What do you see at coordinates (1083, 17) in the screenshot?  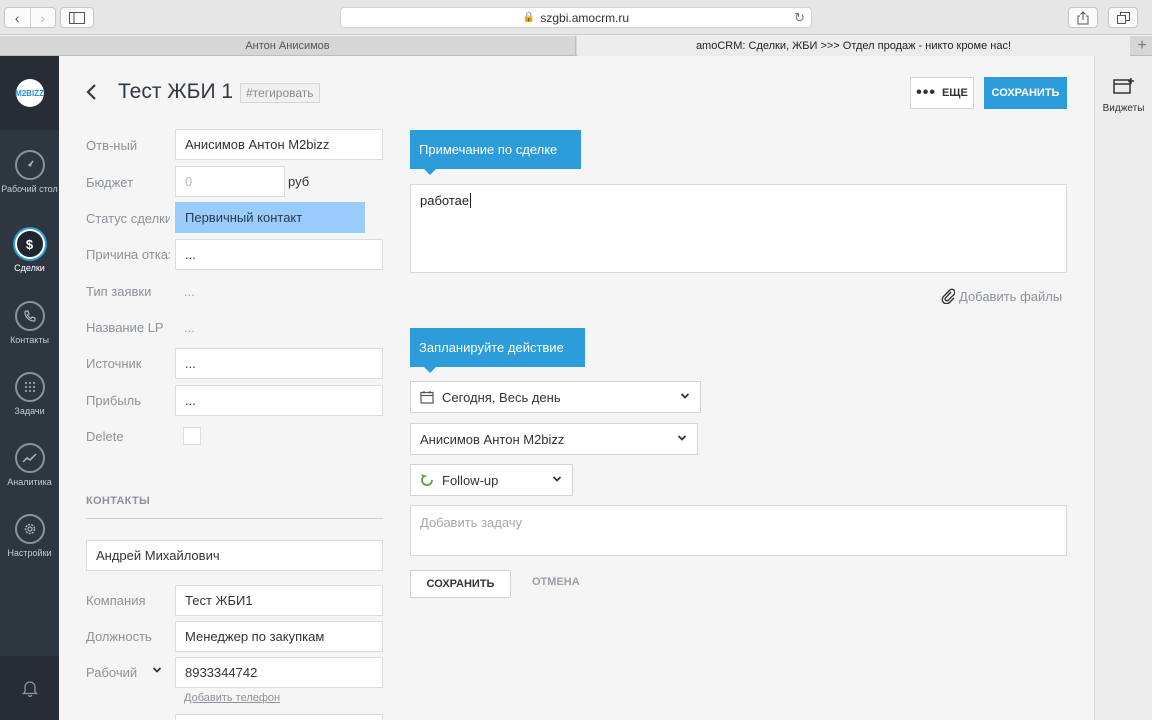 I see `share-icon` at bounding box center [1083, 17].